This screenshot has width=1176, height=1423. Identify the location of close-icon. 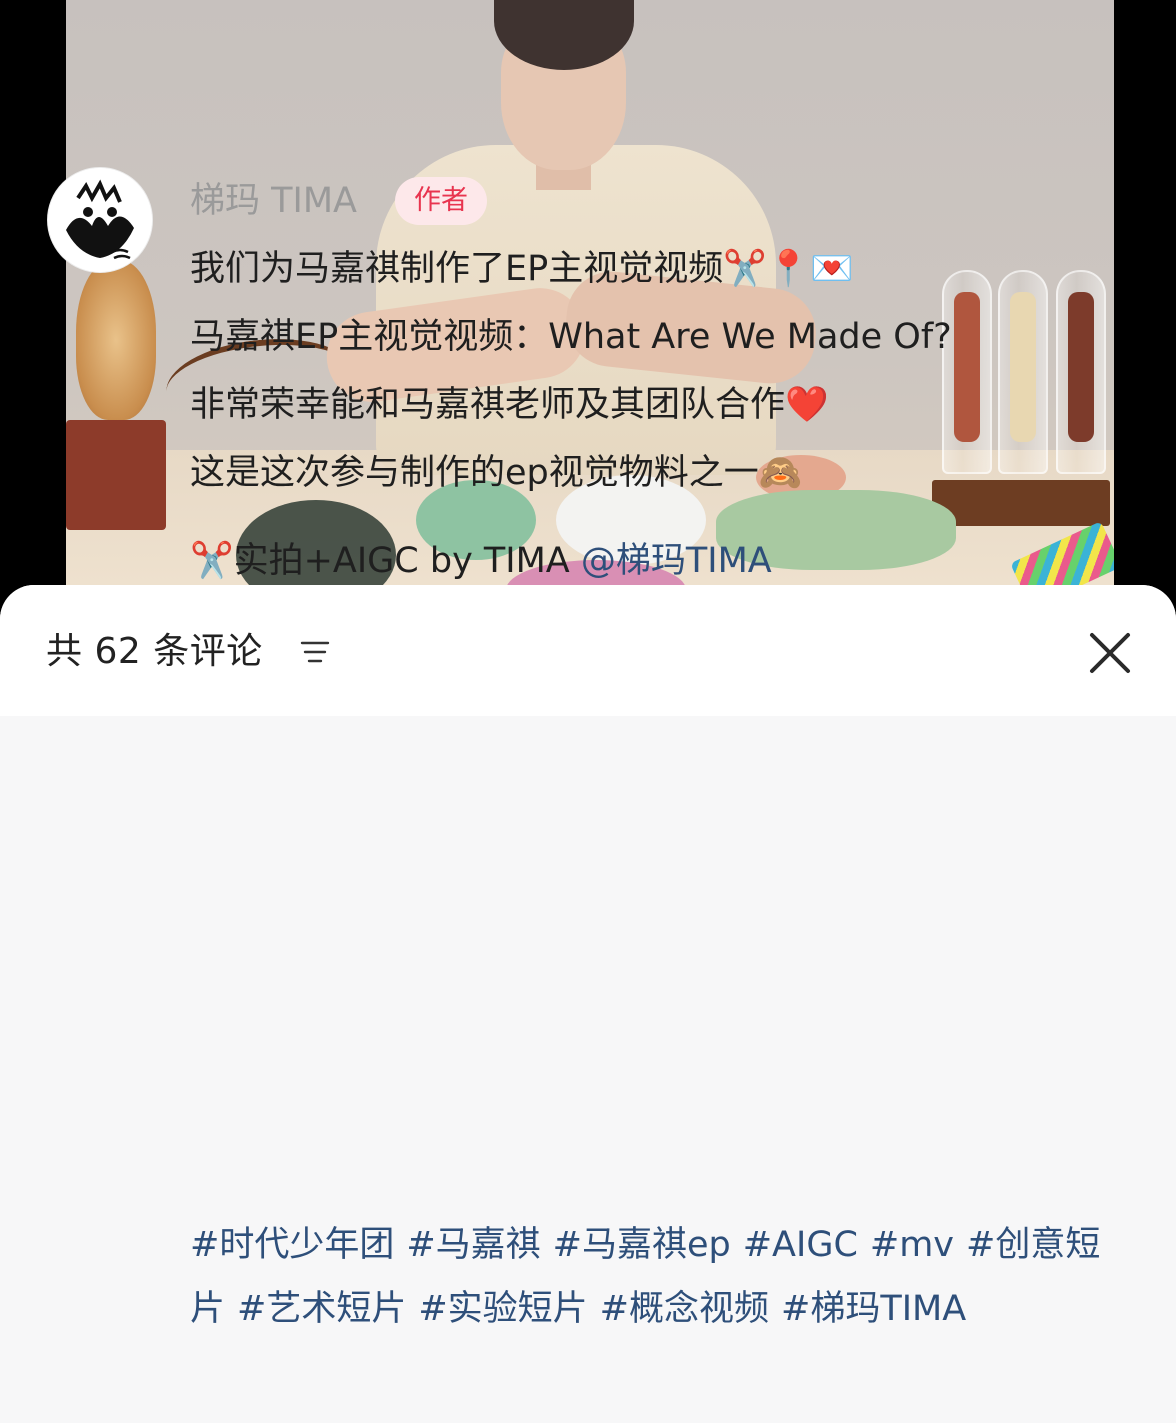
(1110, 653).